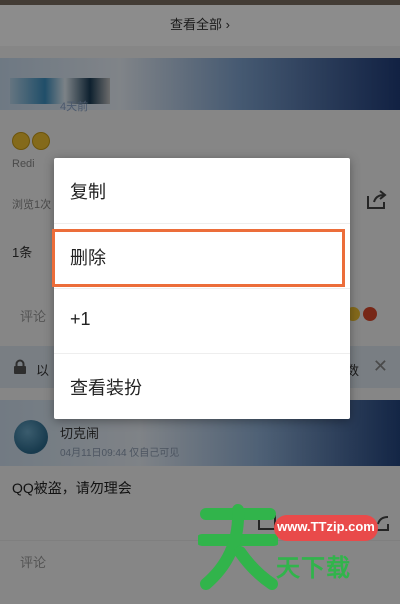  Describe the element at coordinates (313, 568) in the screenshot. I see `watermark-brand: 天下载` at that location.